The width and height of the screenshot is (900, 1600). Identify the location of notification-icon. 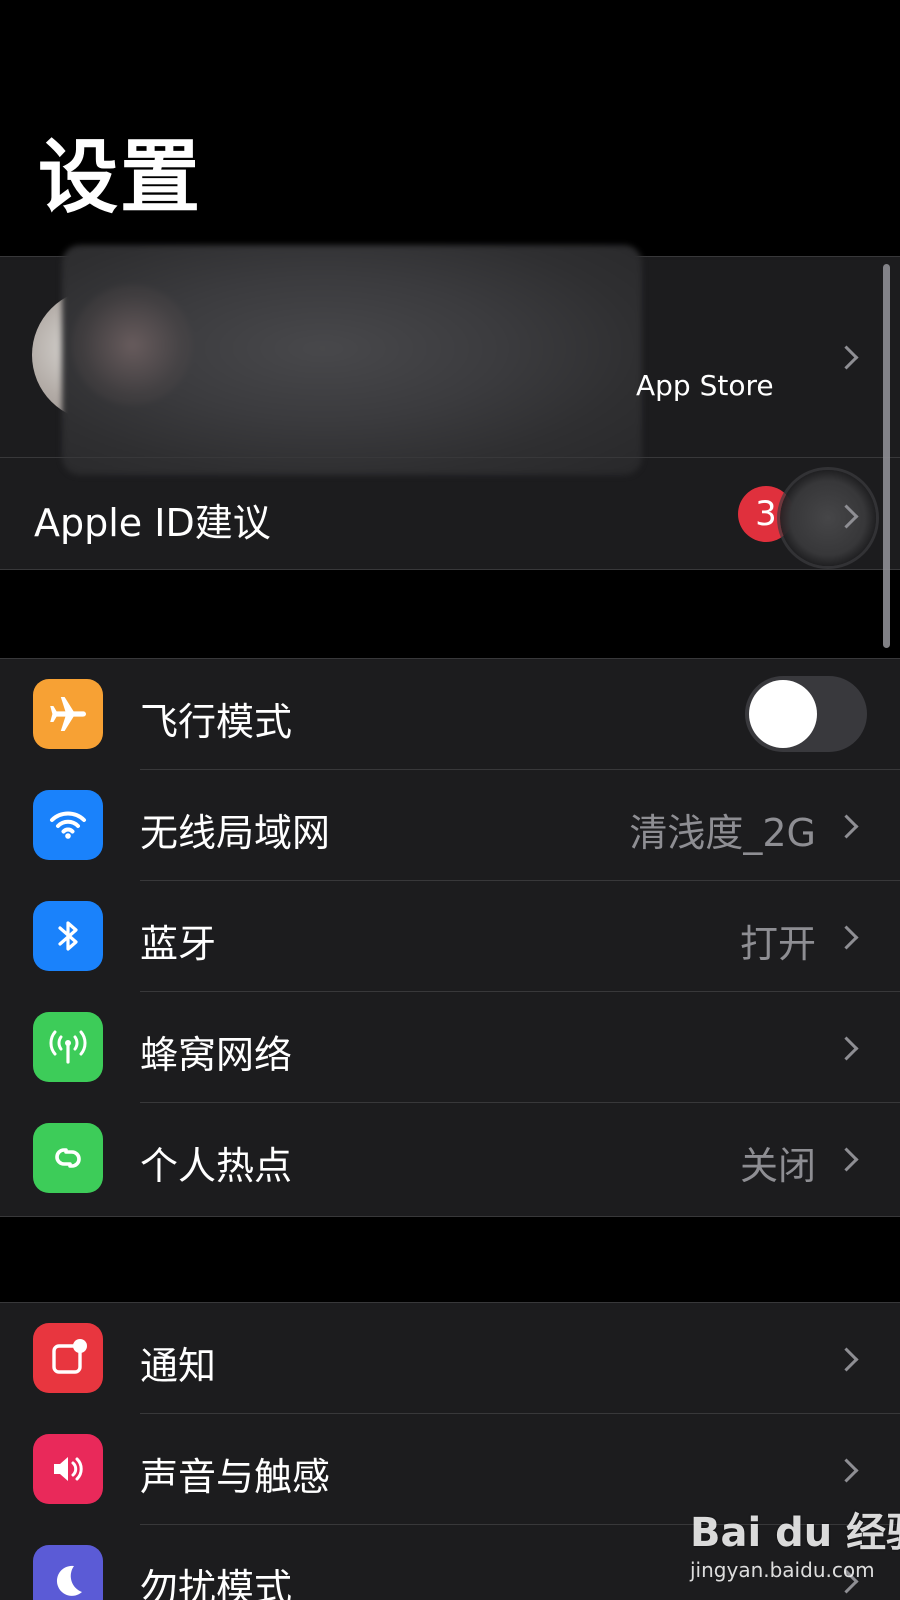
(68, 1358).